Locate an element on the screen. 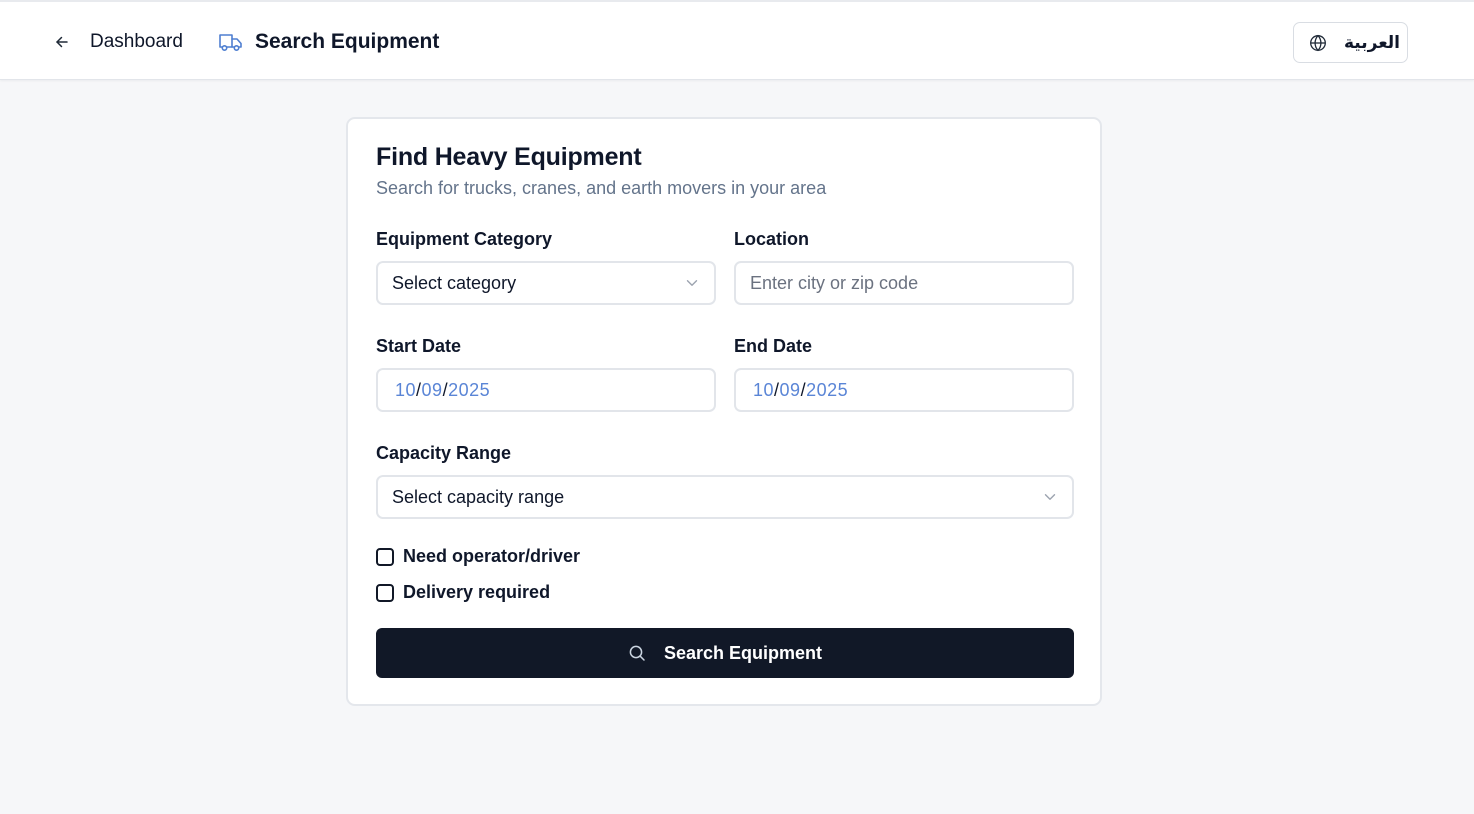 The width and height of the screenshot is (1474, 814). category-select: Select category is located at coordinates (546, 283).